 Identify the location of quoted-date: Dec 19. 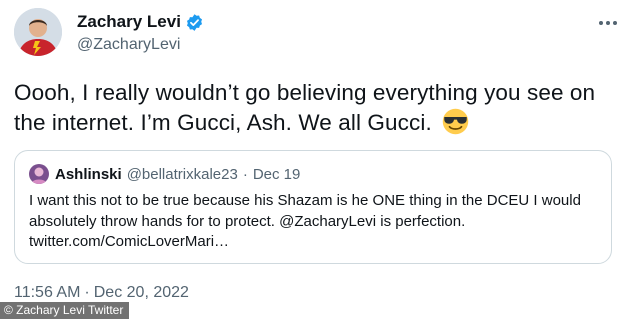
(277, 174).